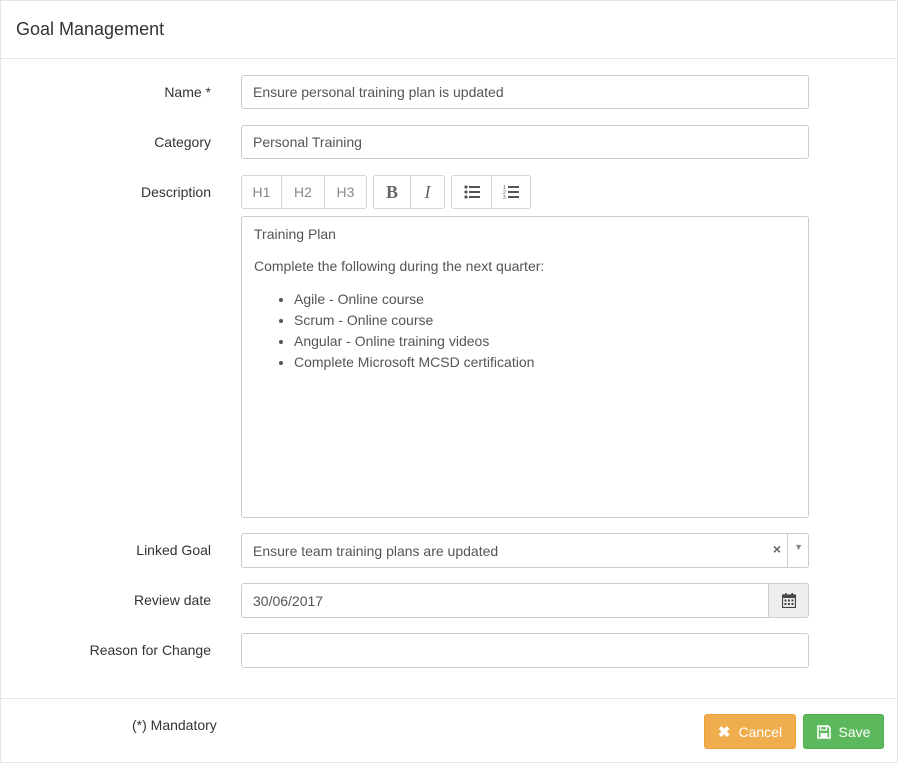 The height and width of the screenshot is (763, 898). I want to click on dialog-title: Goal Management, so click(90, 29).